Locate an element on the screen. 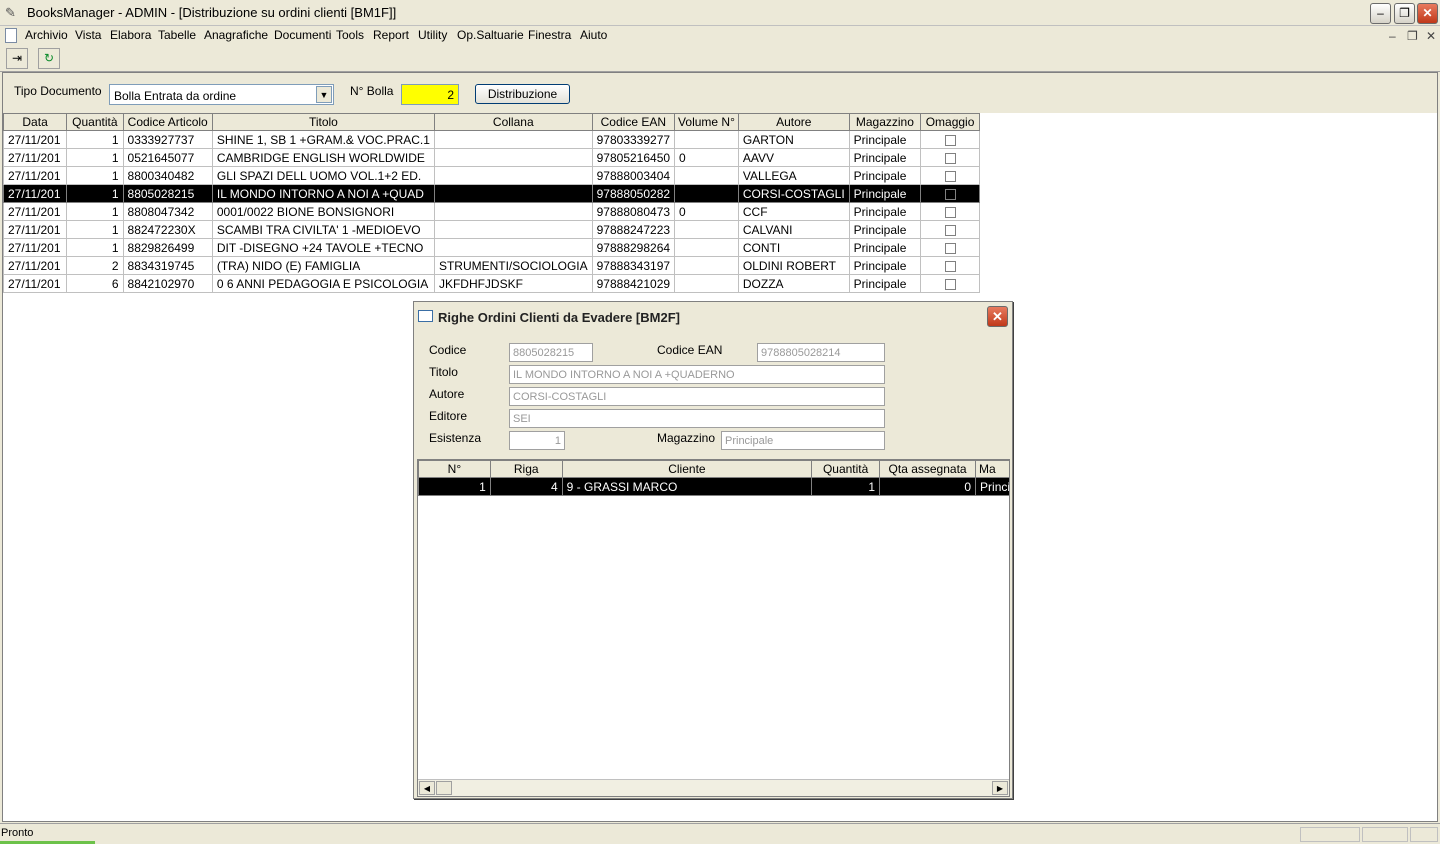  column-header: Codice EAN is located at coordinates (633, 122).